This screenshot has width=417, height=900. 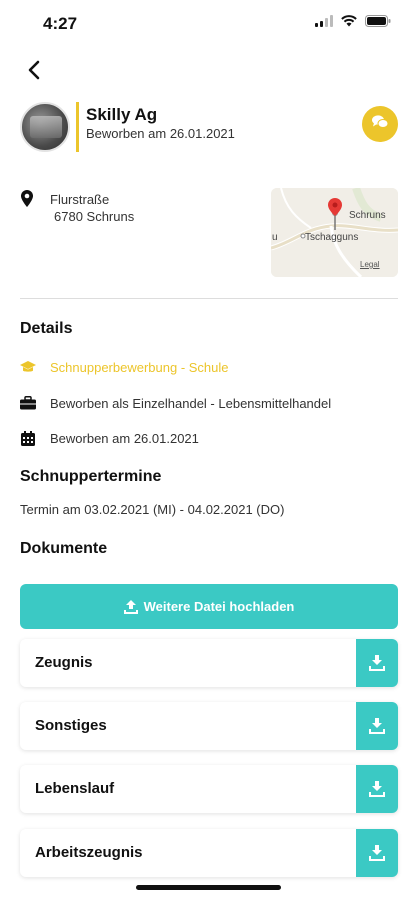 What do you see at coordinates (94, 216) in the screenshot?
I see `address-city: 6780 Schruns` at bounding box center [94, 216].